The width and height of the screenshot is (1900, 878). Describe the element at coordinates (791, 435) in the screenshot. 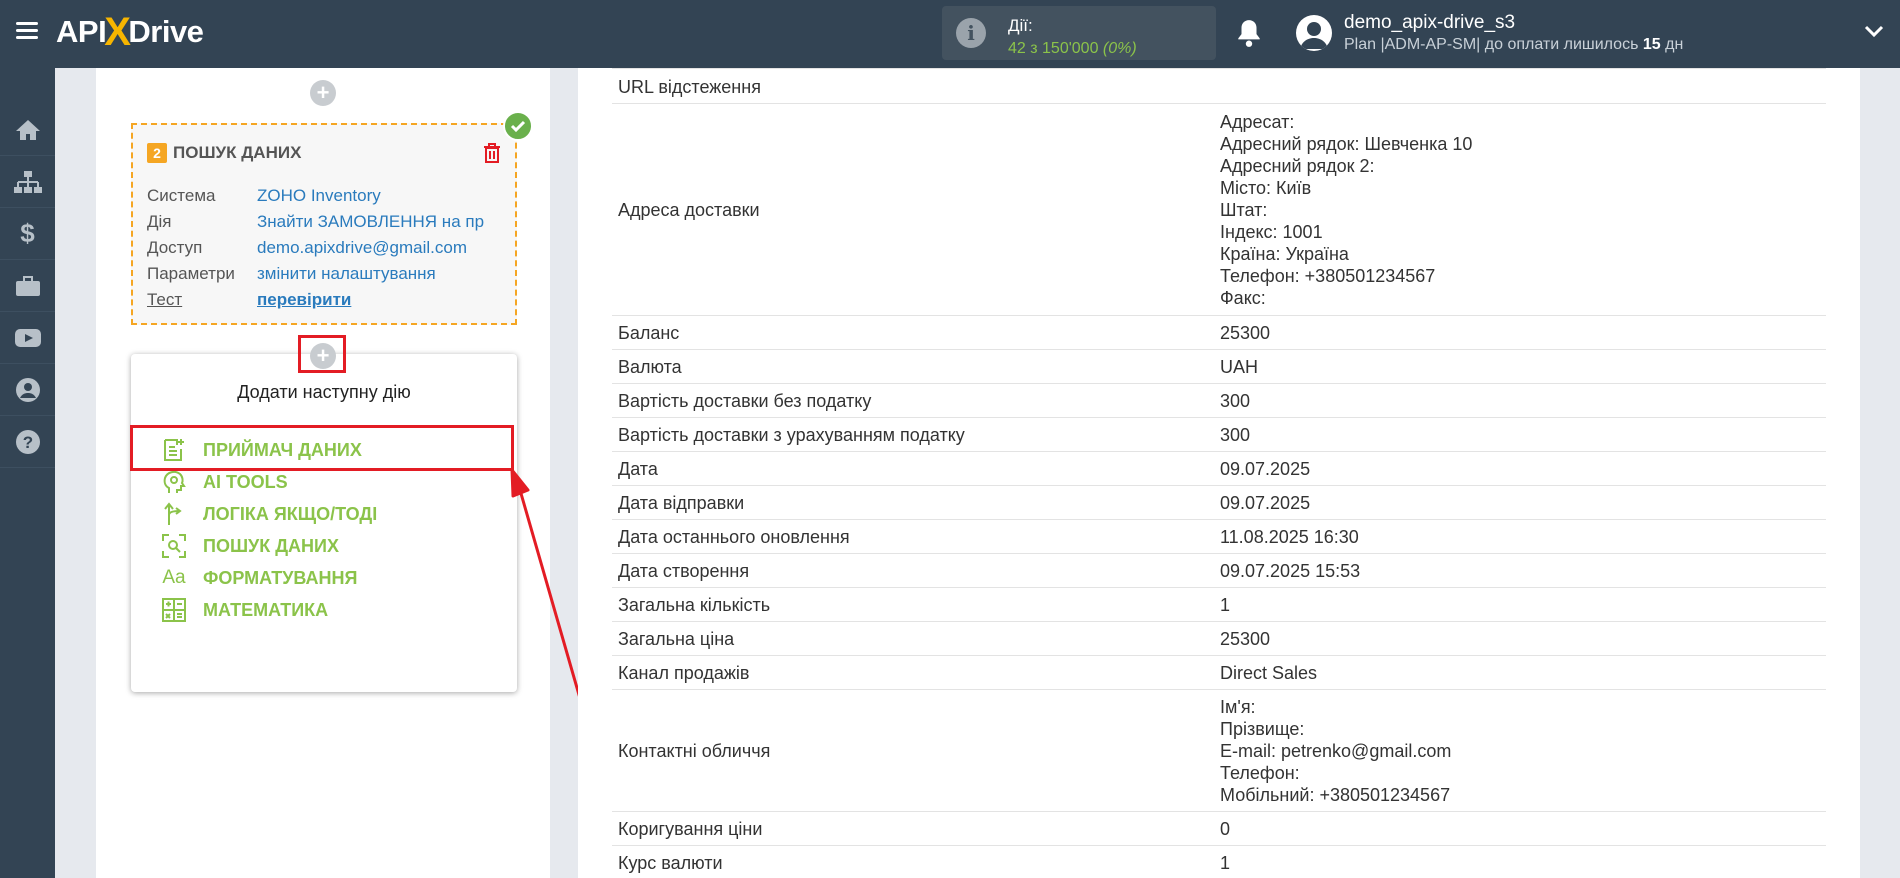

I see `field-label: Вартість доставки з урахуванням податку` at that location.